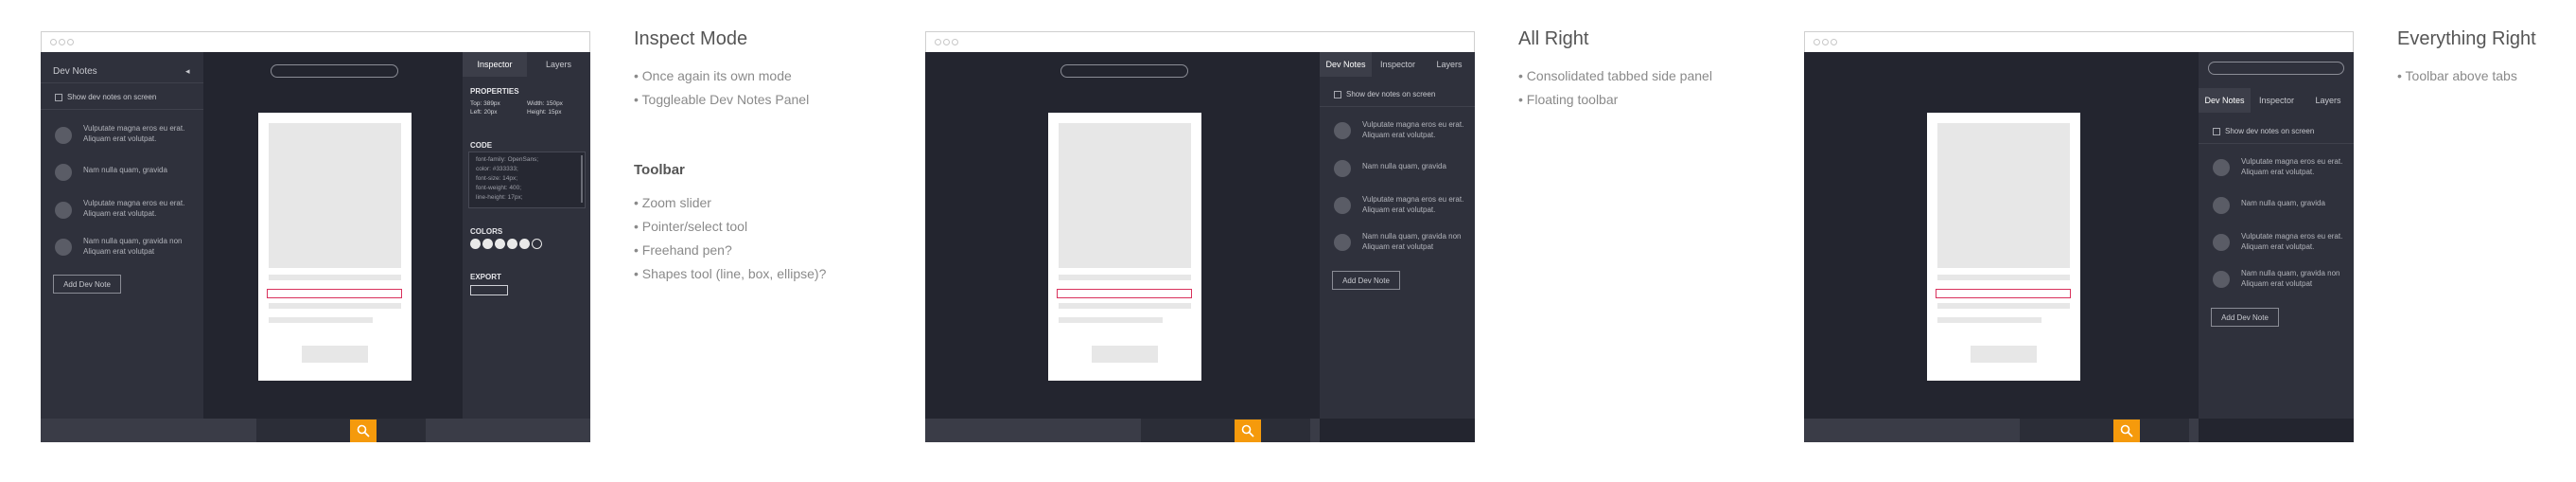 The width and height of the screenshot is (2576, 482). Describe the element at coordinates (691, 38) in the screenshot. I see `section-title-inspect-mode: Inspect Mode` at that location.